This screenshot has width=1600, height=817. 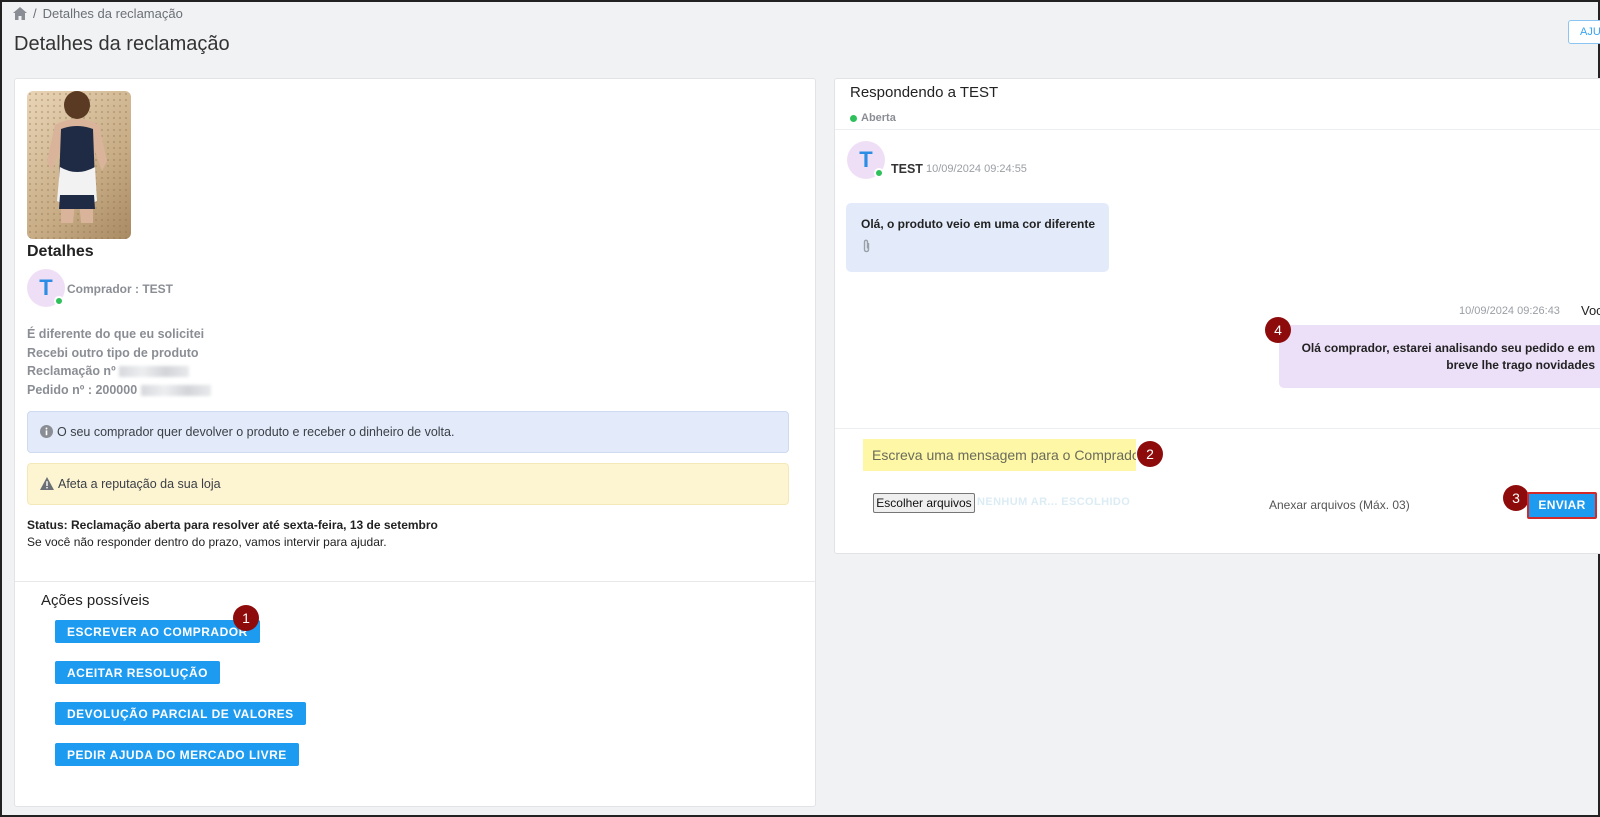 I want to click on message-avatar: T, so click(x=866, y=160).